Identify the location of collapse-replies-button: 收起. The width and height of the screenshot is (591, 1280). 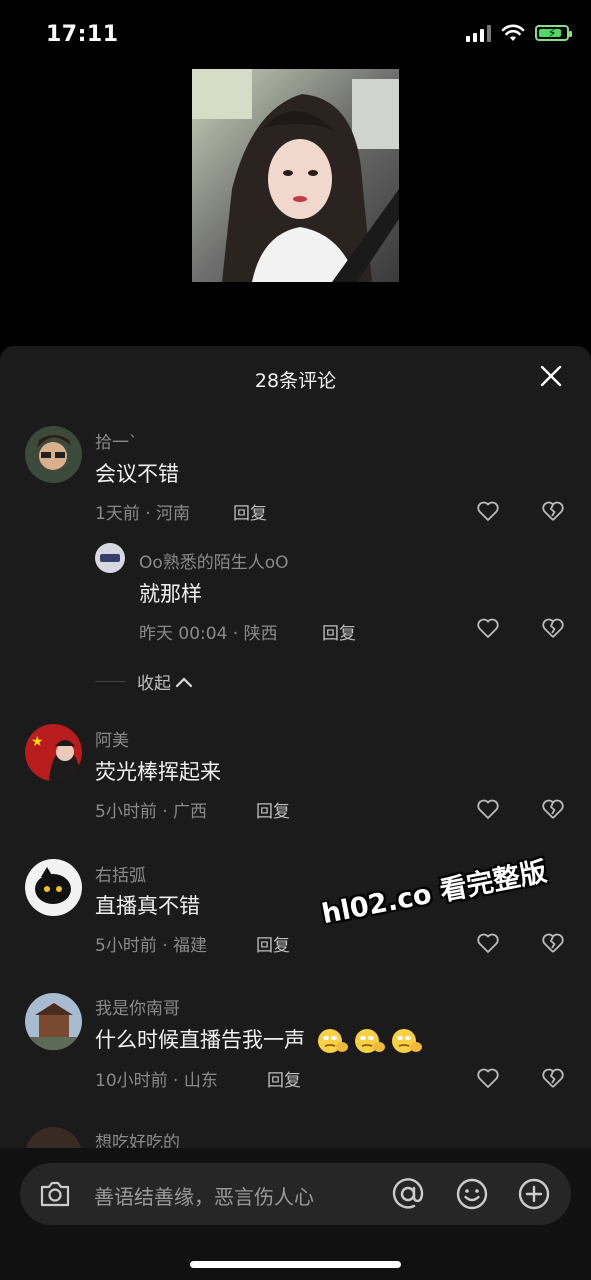
(144, 681).